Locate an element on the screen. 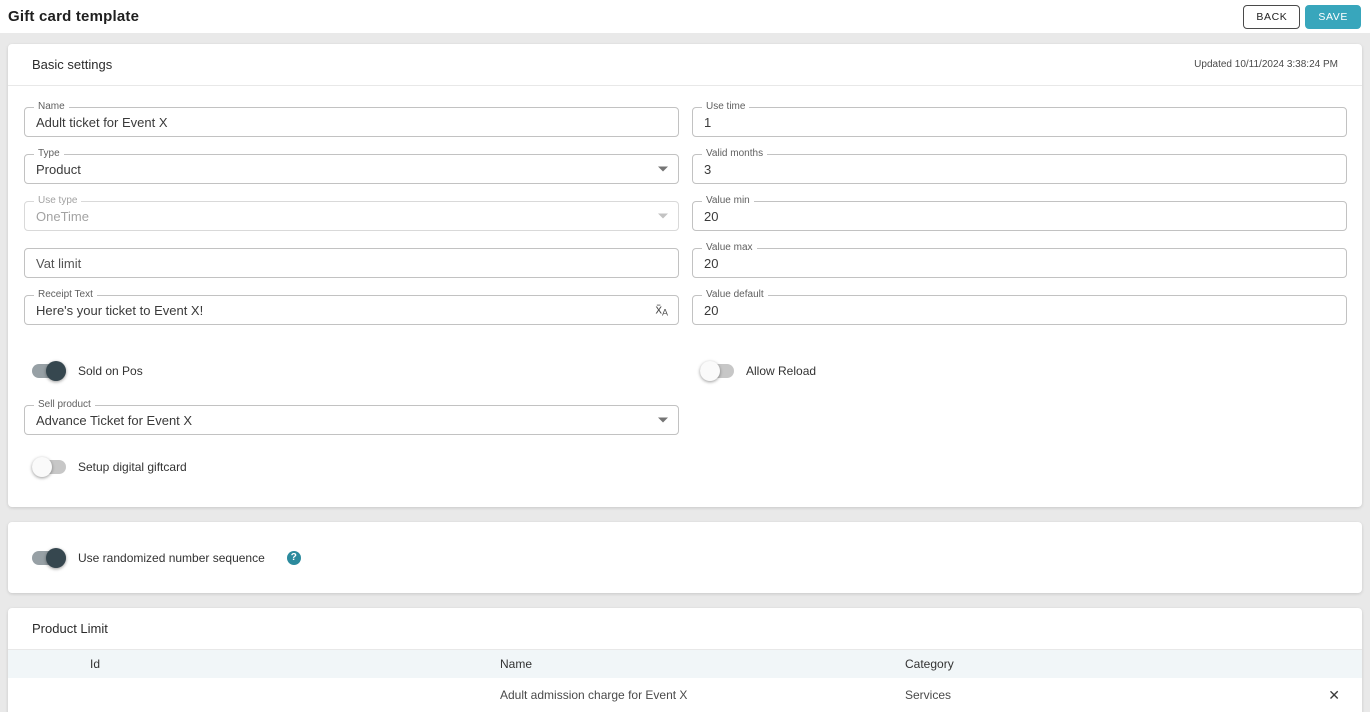 Image resolution: width=1370 pixels, height=712 pixels. valid-months-input is located at coordinates (1019, 169).